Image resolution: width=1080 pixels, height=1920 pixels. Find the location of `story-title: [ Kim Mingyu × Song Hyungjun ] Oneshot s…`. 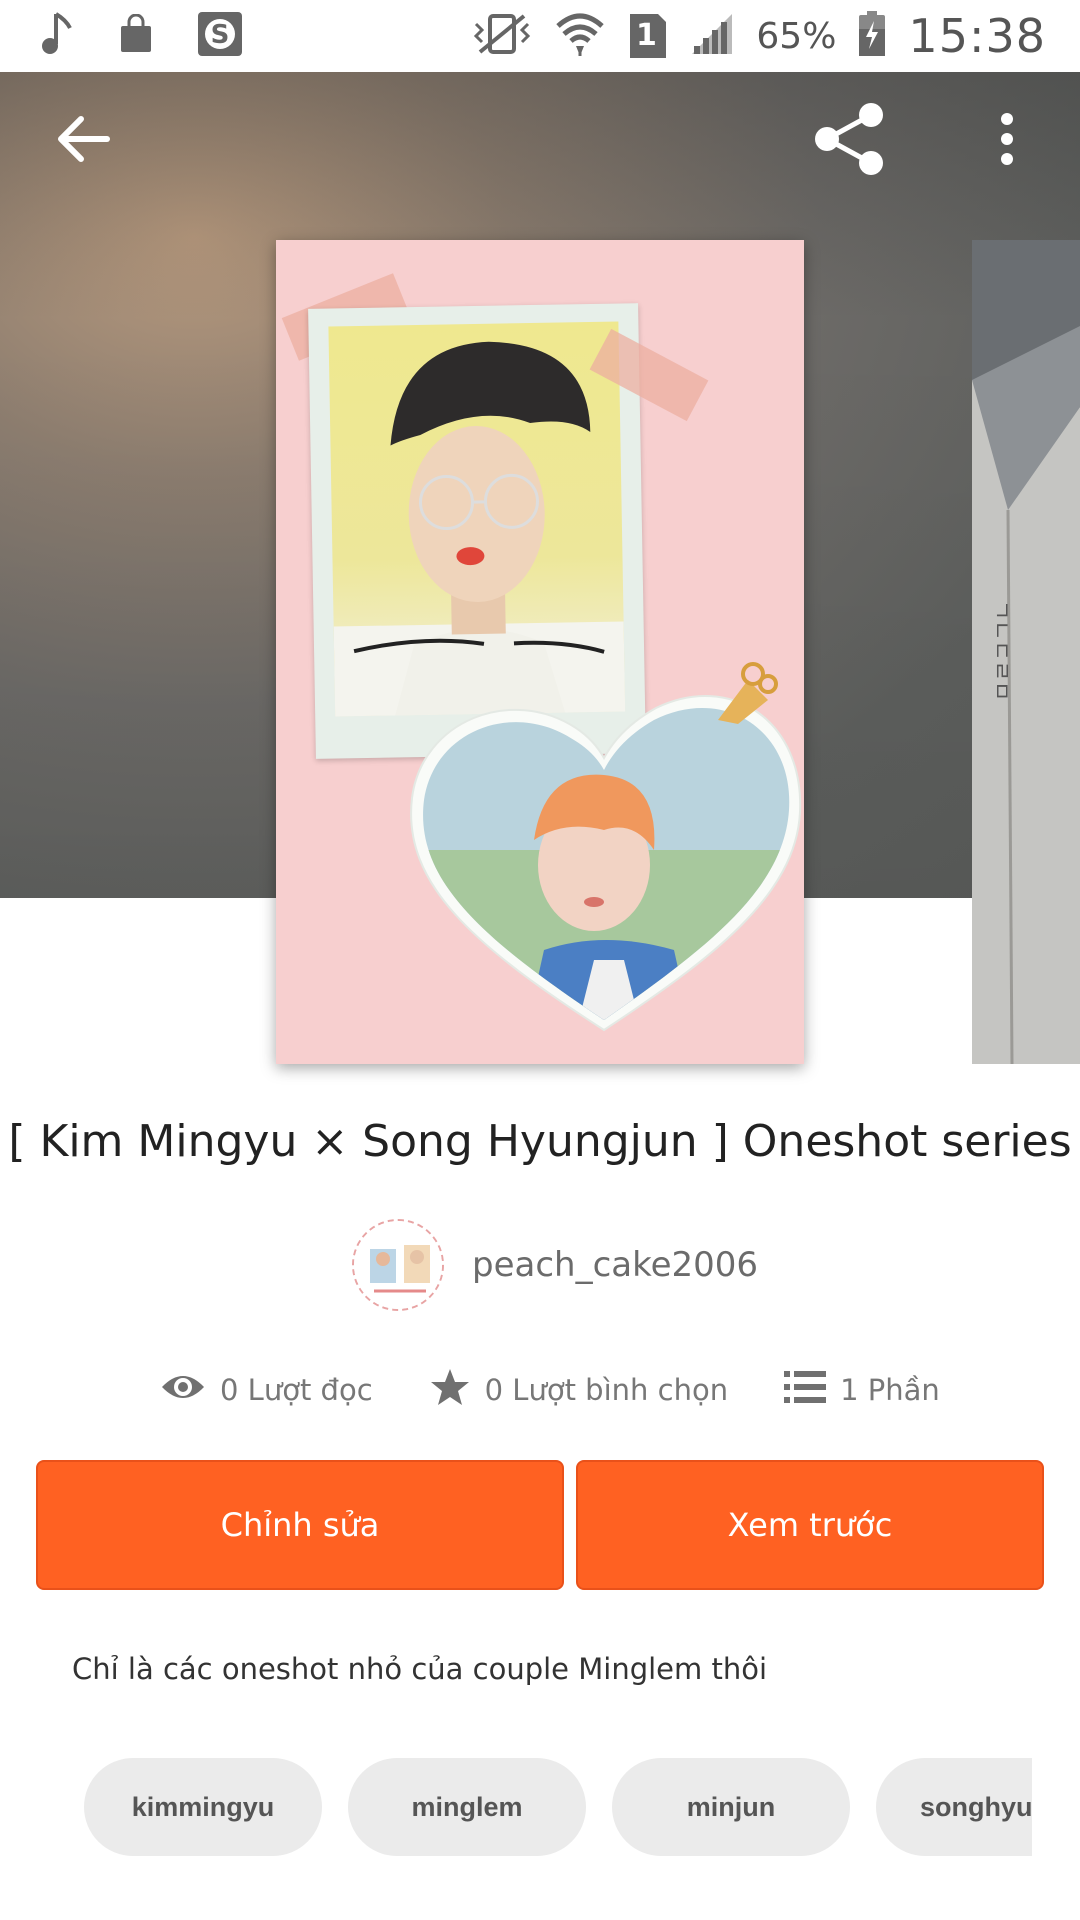

story-title: [ Kim Mingyu × Song Hyungjun ] Oneshot s… is located at coordinates (540, 1141).